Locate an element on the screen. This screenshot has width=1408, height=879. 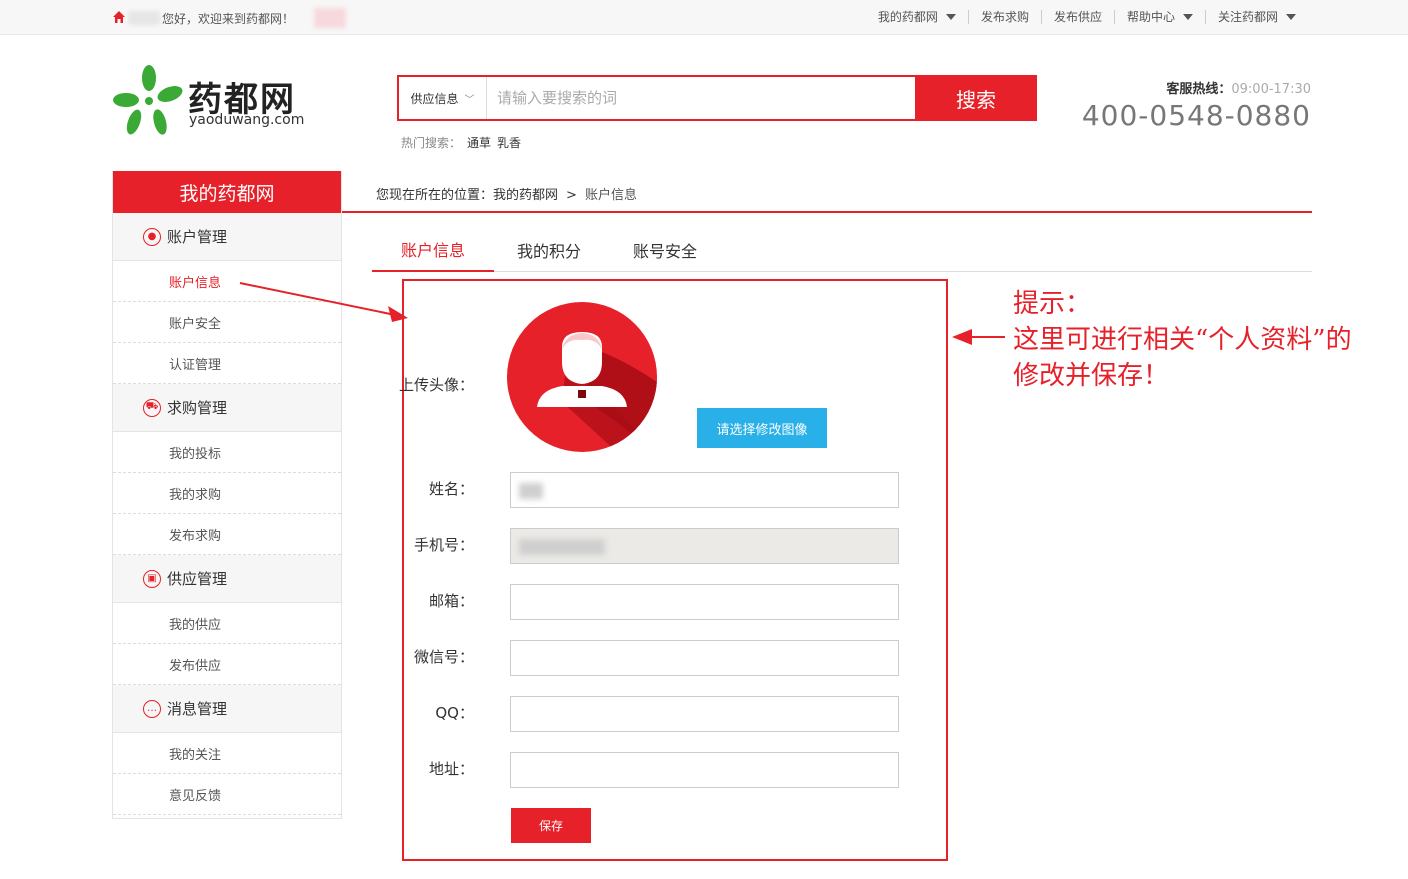
top-nav-post-purchase: 发布求购 is located at coordinates (1004, 17).